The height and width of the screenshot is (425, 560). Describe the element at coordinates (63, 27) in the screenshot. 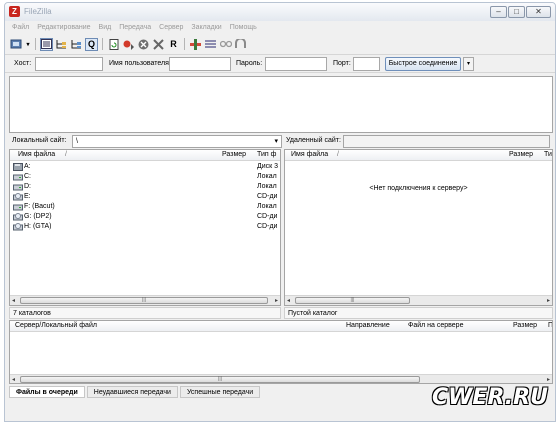

I see `menu-edit: Редактирование` at that location.